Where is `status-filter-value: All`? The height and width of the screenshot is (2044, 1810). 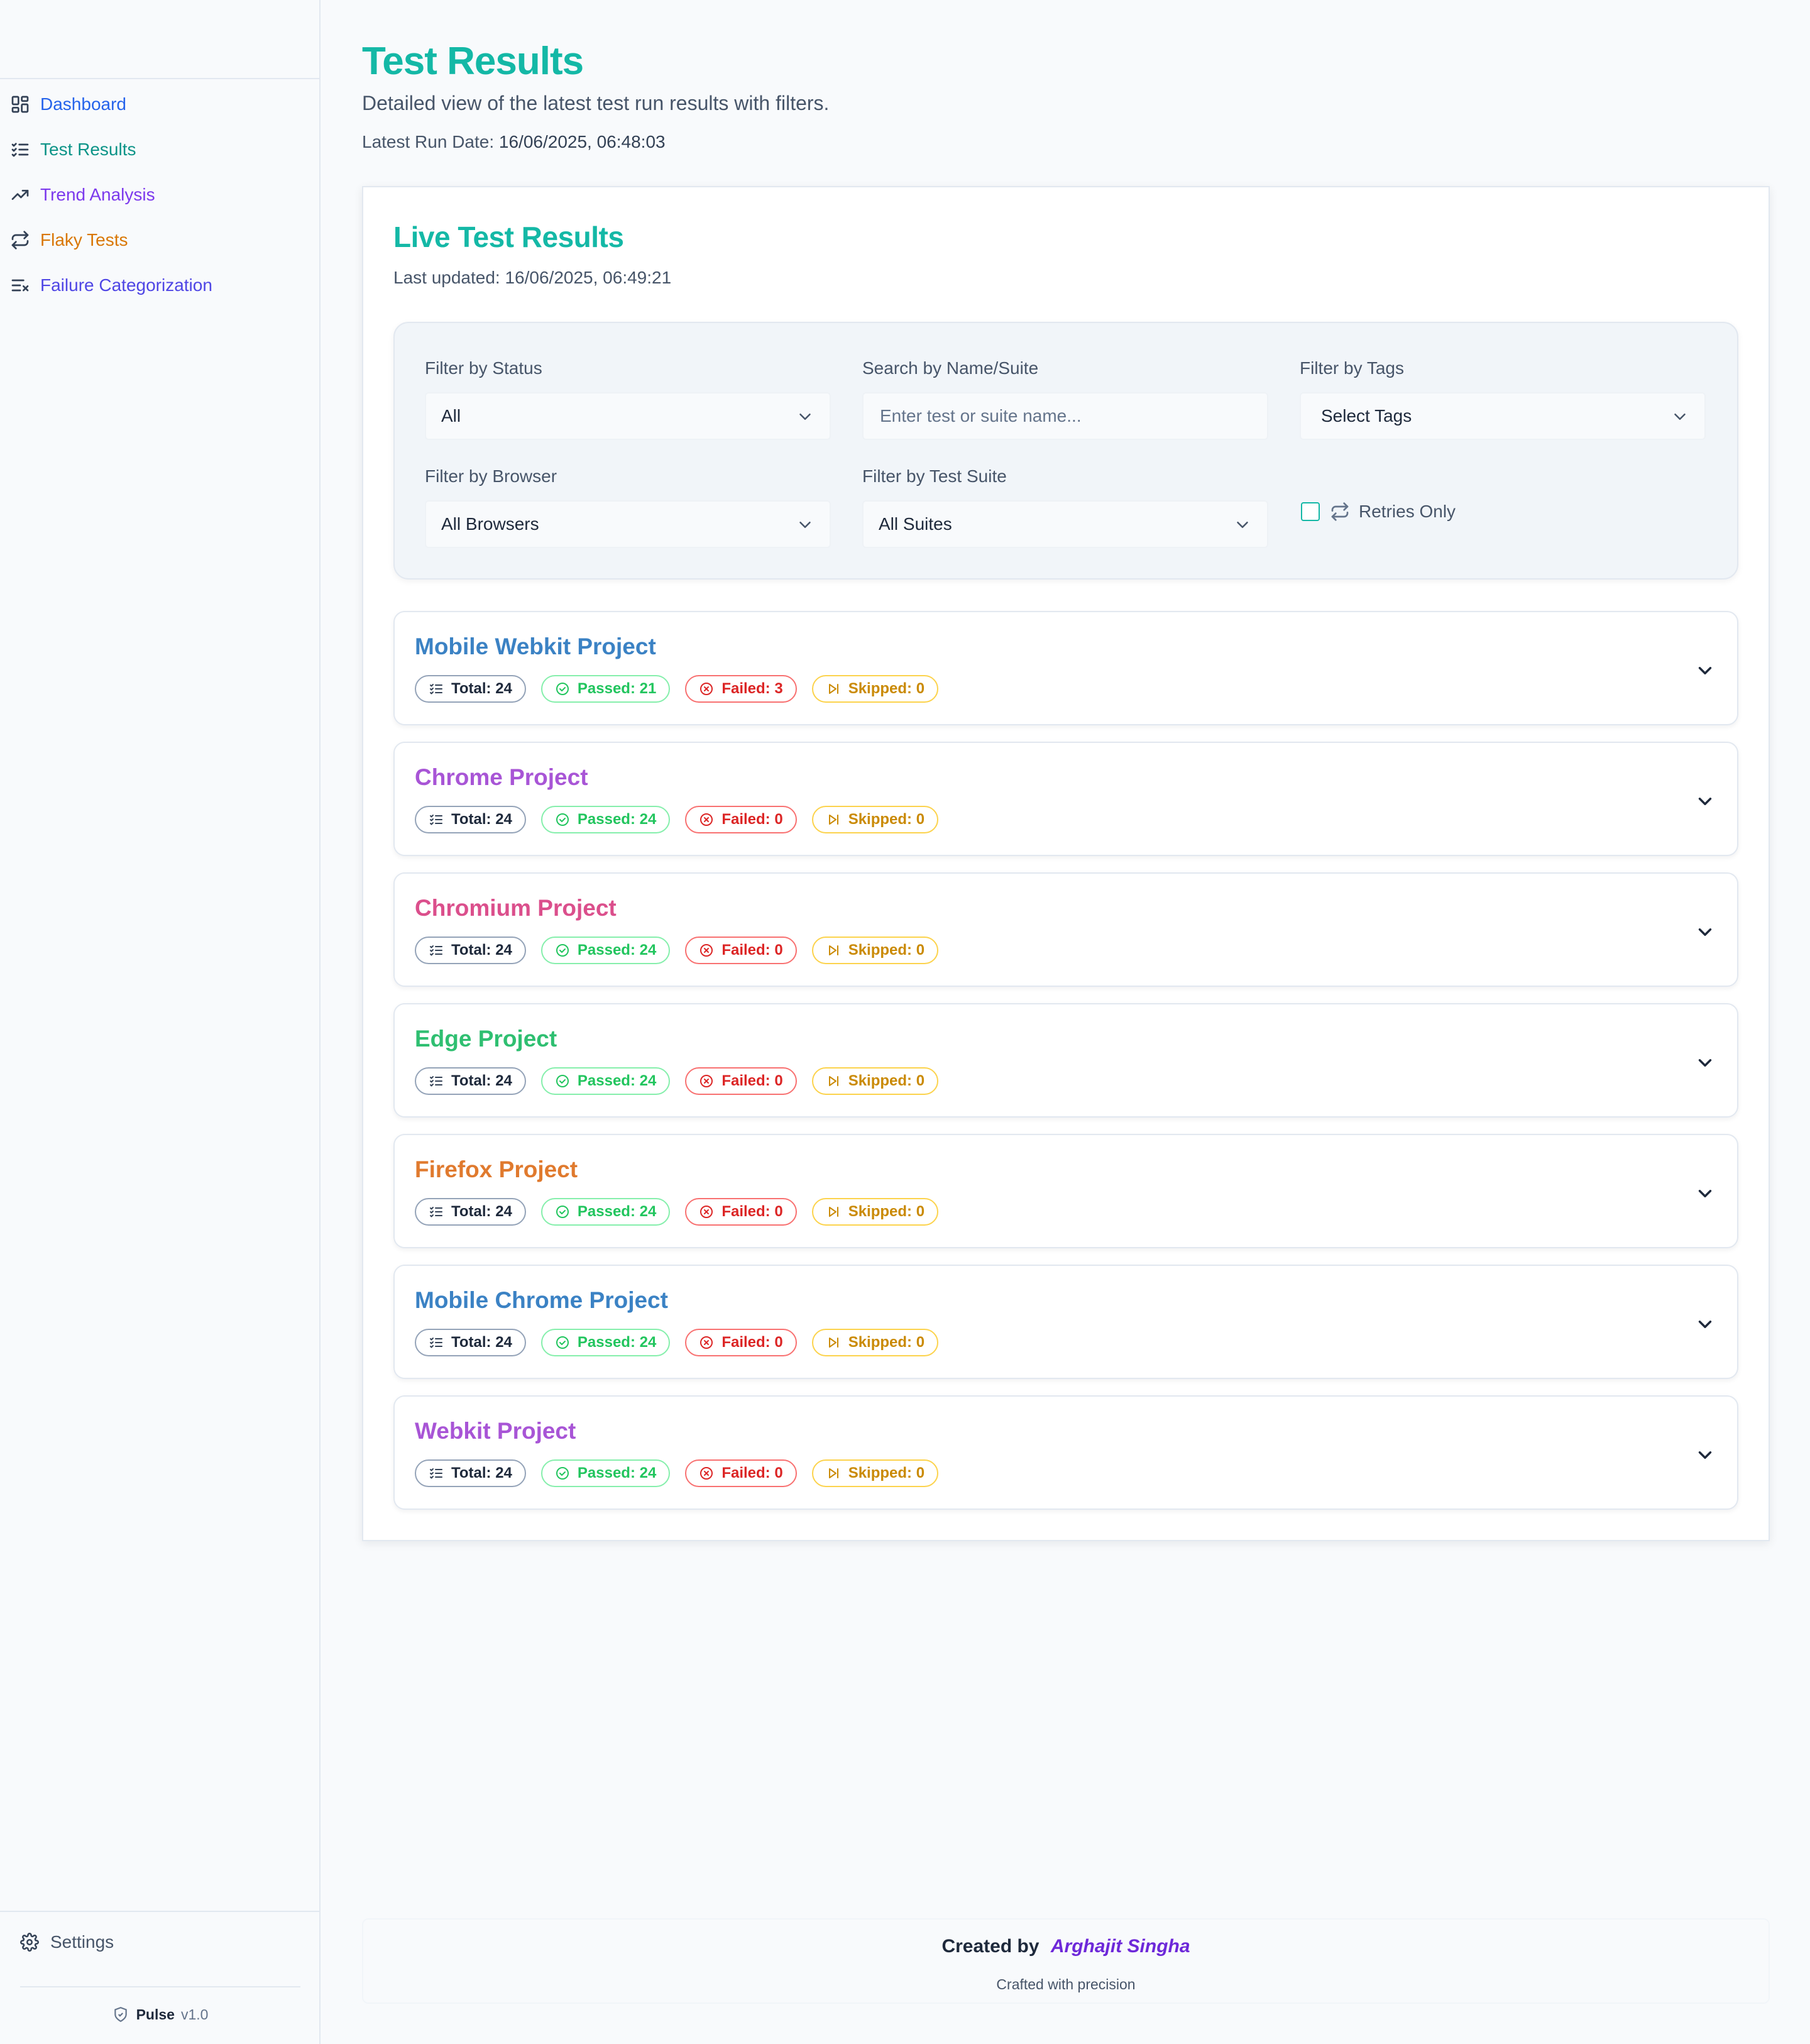 status-filter-value: All is located at coordinates (451, 416).